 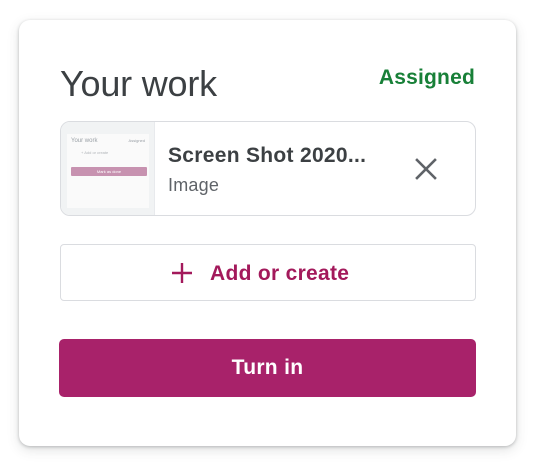 I want to click on close-icon, so click(x=426, y=169).